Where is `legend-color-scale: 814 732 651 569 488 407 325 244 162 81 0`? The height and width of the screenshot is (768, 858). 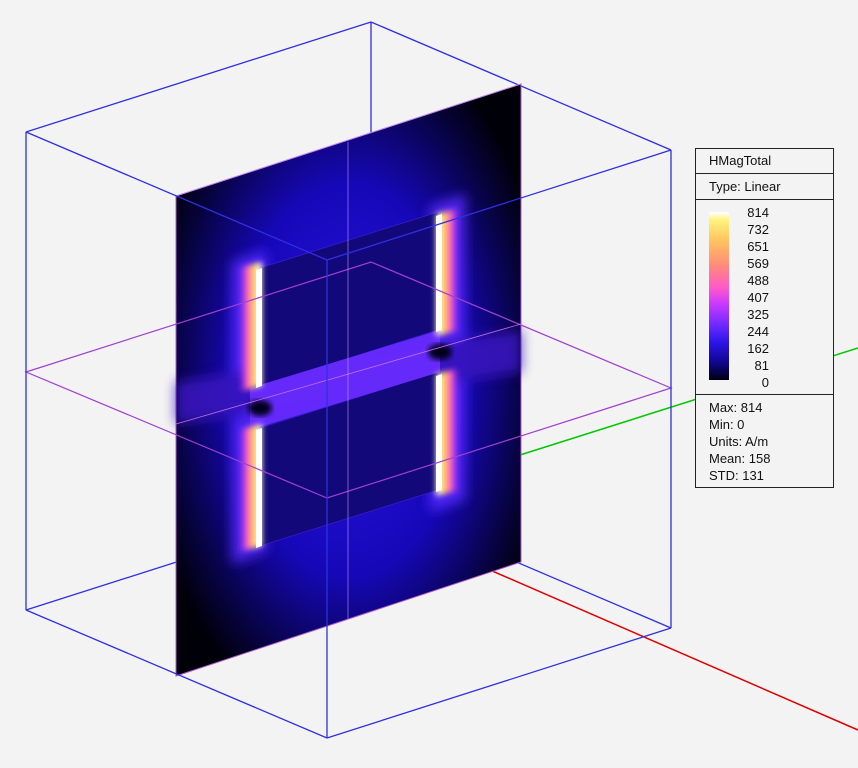 legend-color-scale: 814 732 651 569 488 407 325 244 162 81 0 is located at coordinates (764, 297).